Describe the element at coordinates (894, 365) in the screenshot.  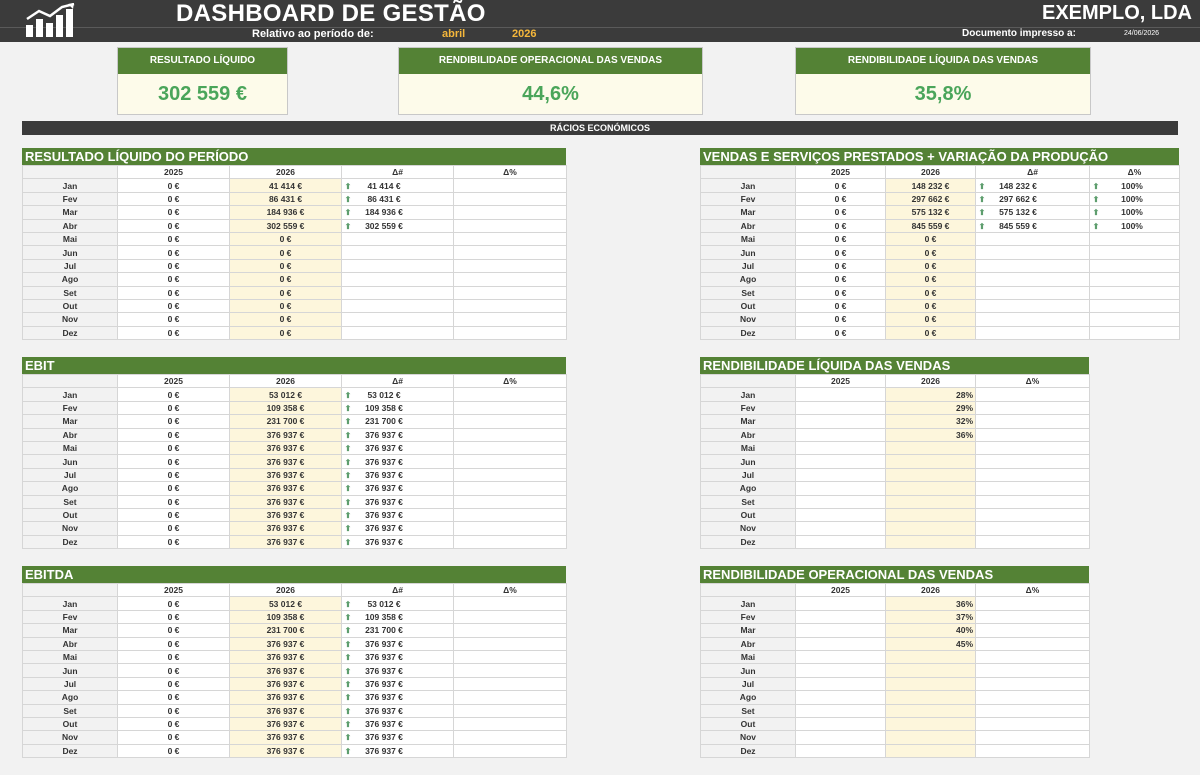
I see `panel-title: RENDIBILIDADE LÍQUIDA DAS VENDAS` at that location.